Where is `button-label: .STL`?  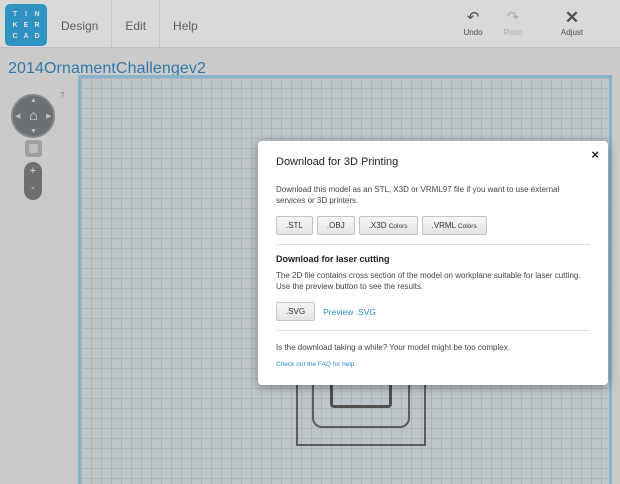
button-label: .STL is located at coordinates (294, 225).